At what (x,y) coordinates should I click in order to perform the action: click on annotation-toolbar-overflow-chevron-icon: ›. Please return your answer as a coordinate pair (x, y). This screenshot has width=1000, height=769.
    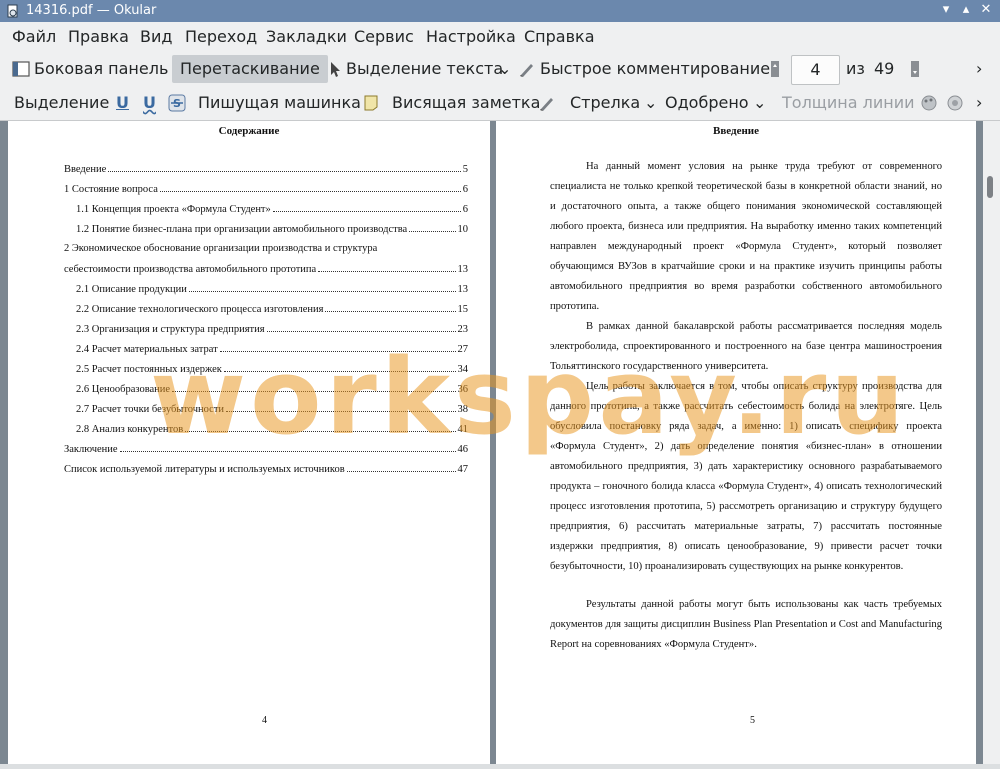
    Looking at the image, I should click on (979, 103).